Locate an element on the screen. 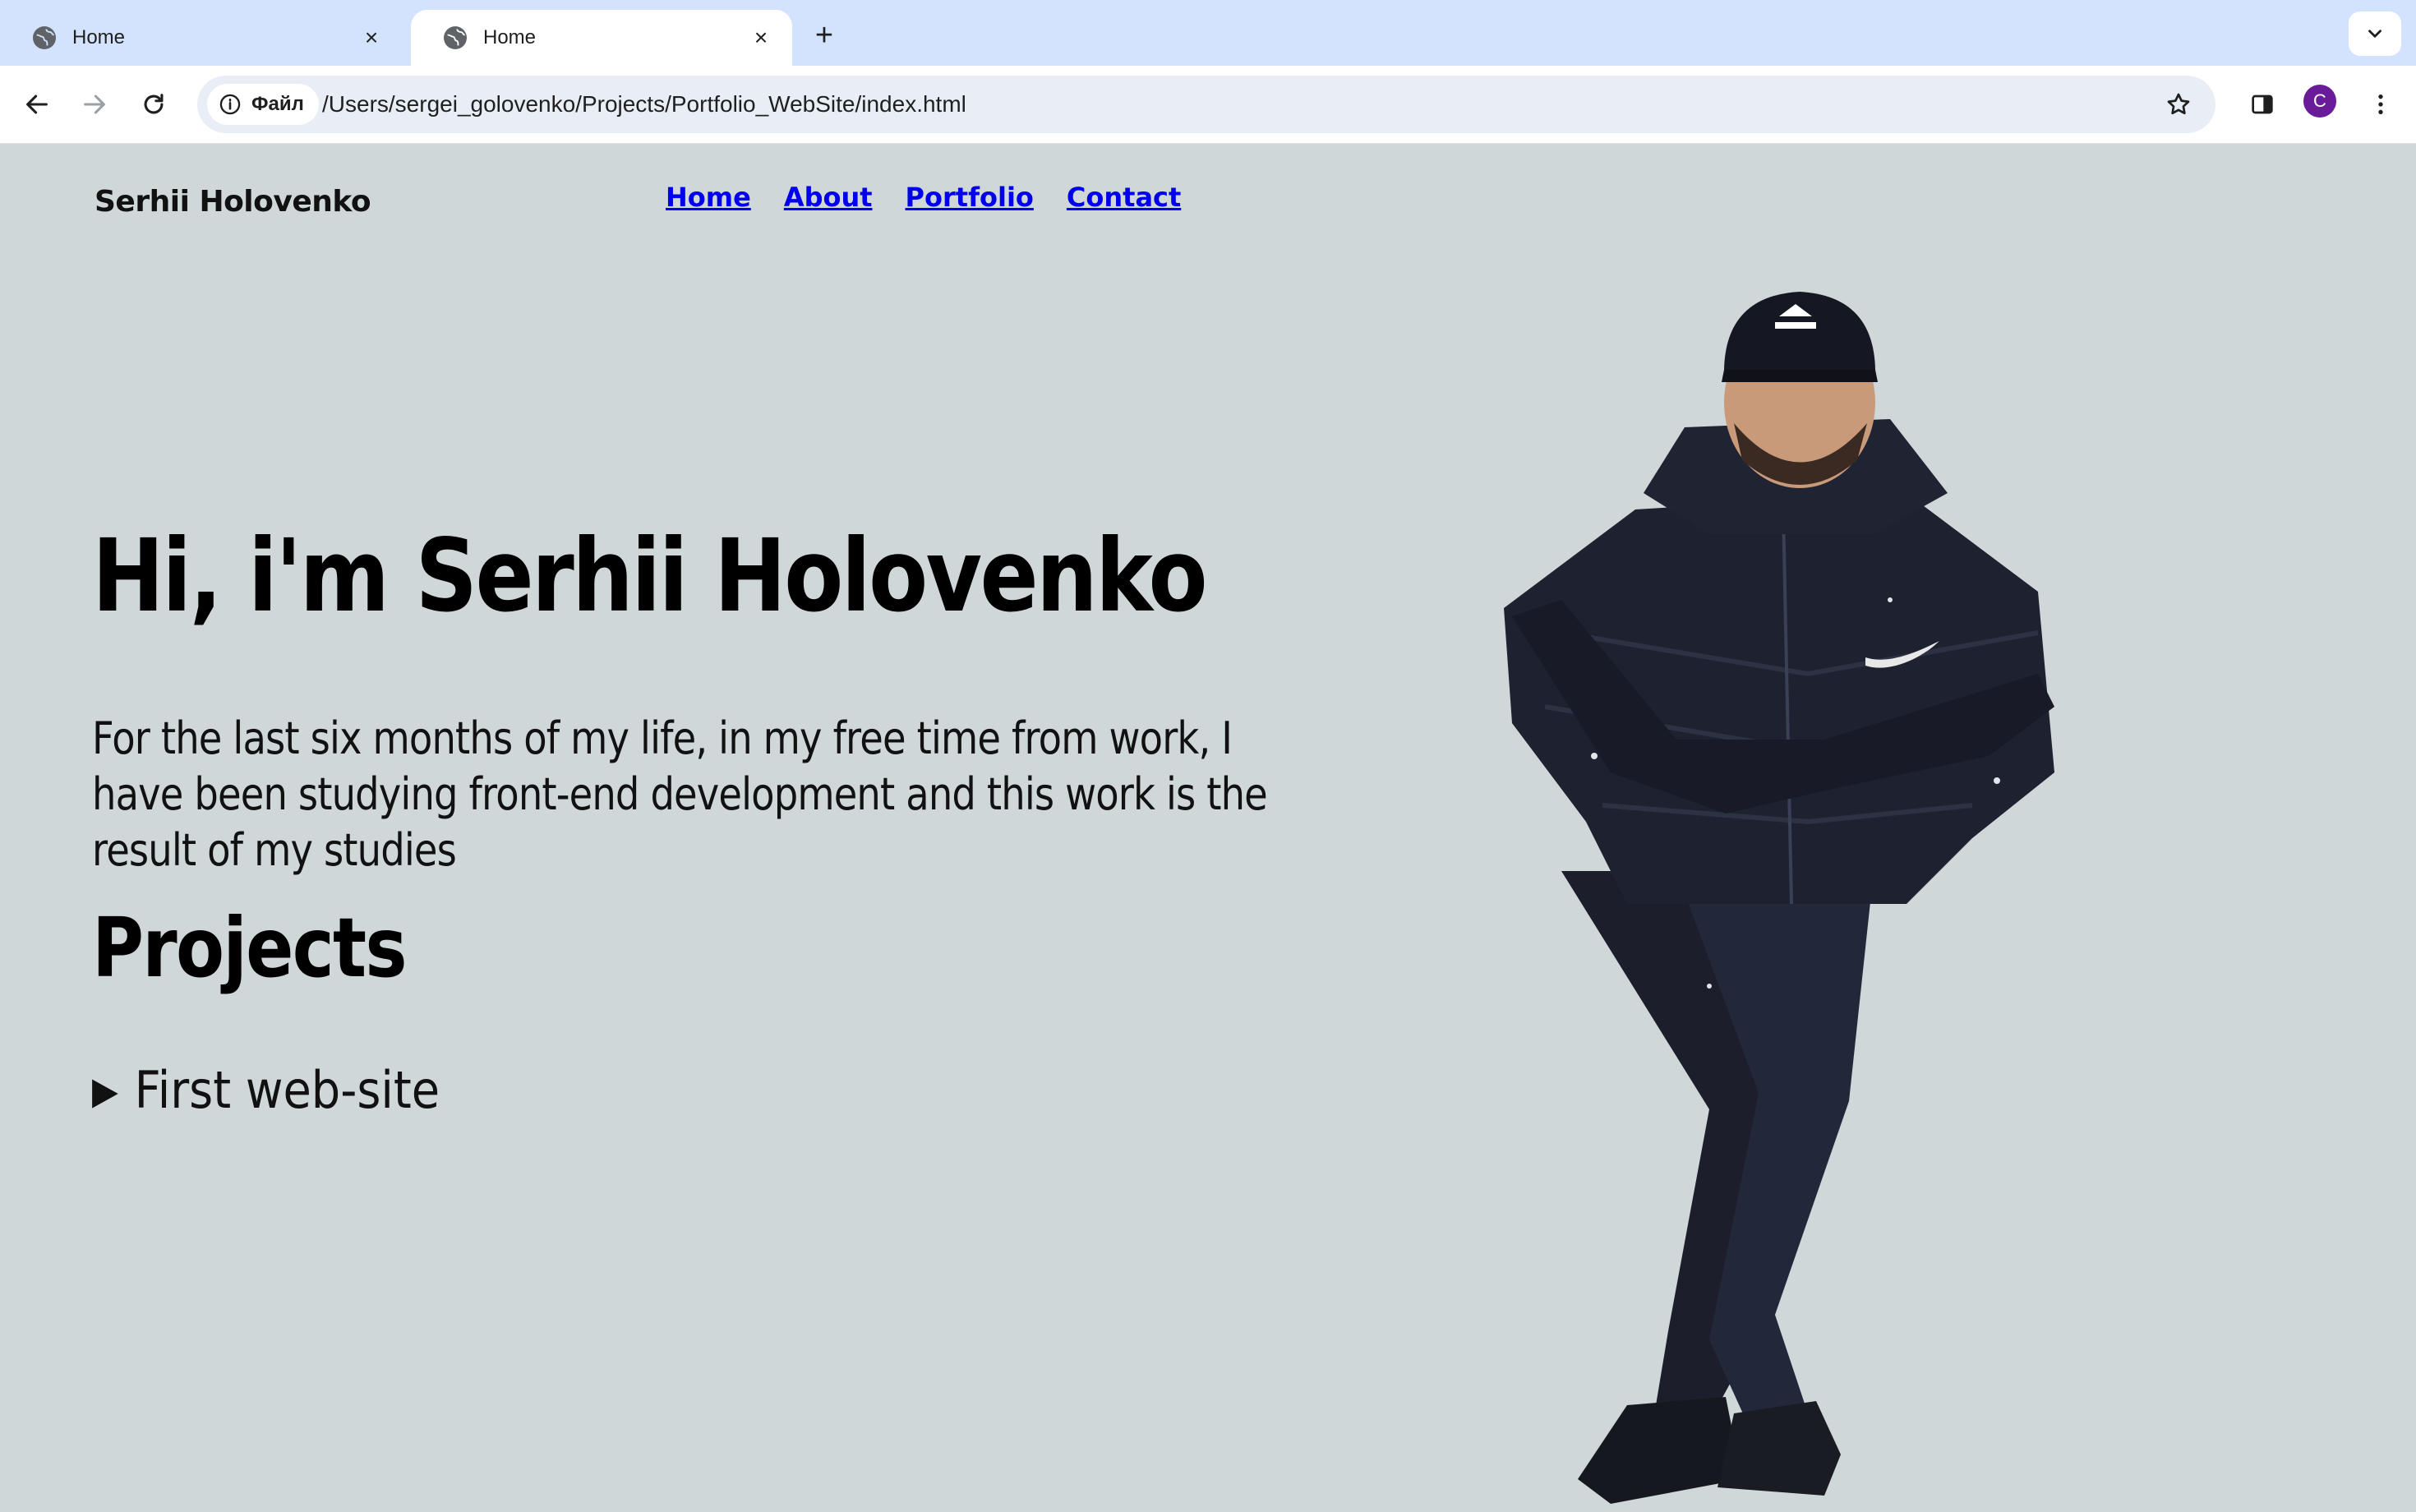 The width and height of the screenshot is (2416, 1512). site-logo: Serhii Holovenko is located at coordinates (233, 202).